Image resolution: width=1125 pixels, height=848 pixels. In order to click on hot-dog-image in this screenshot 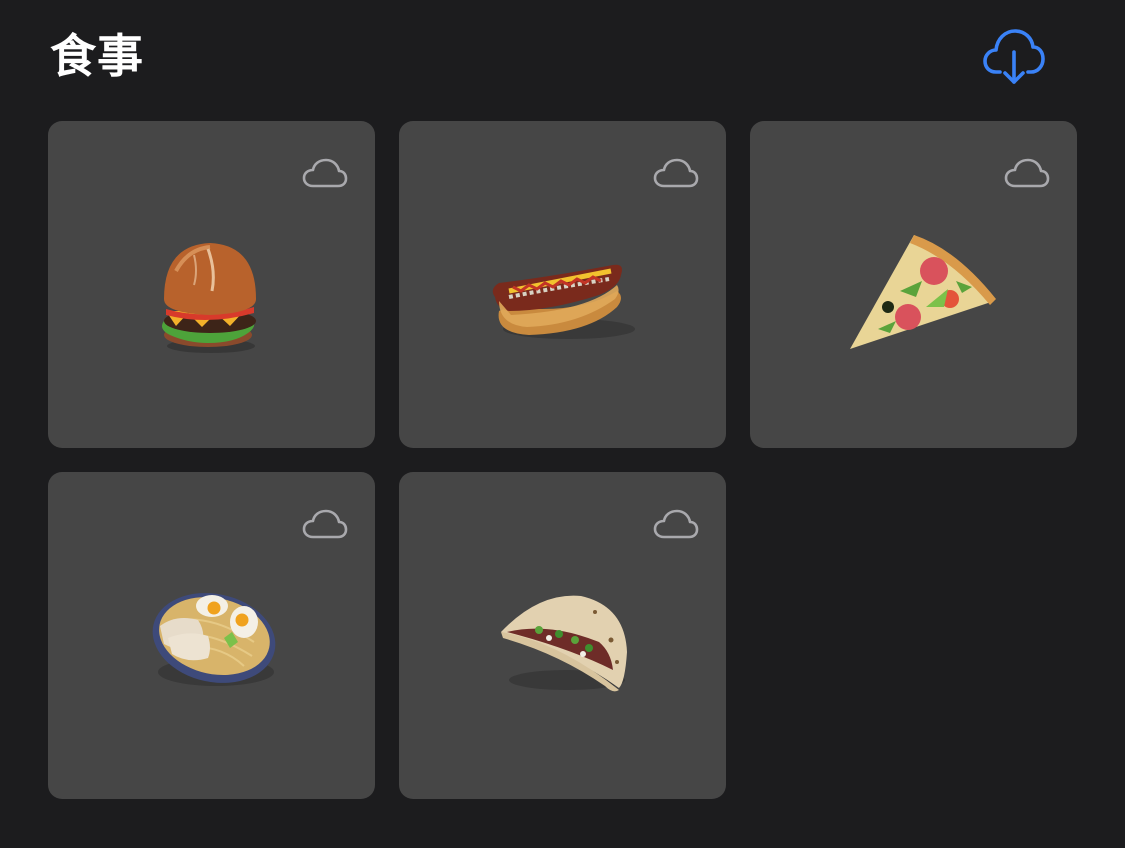, I will do `click(562, 284)`.